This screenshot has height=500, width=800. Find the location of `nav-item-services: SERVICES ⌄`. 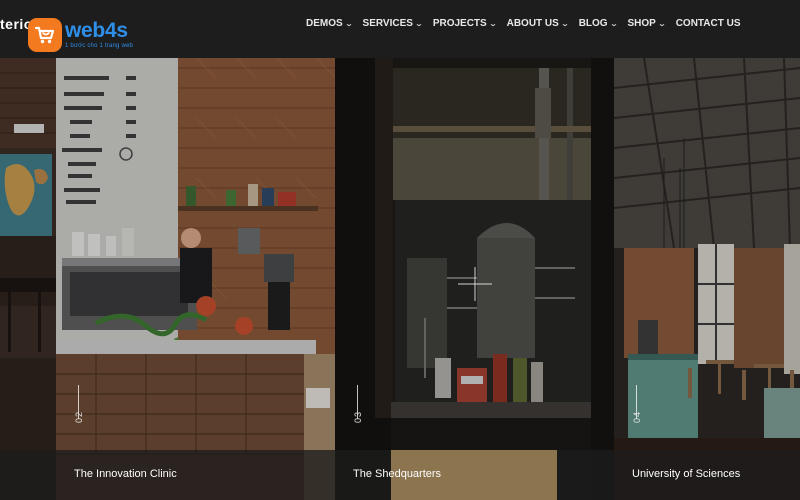

nav-item-services: SERVICES ⌄ is located at coordinates (392, 23).